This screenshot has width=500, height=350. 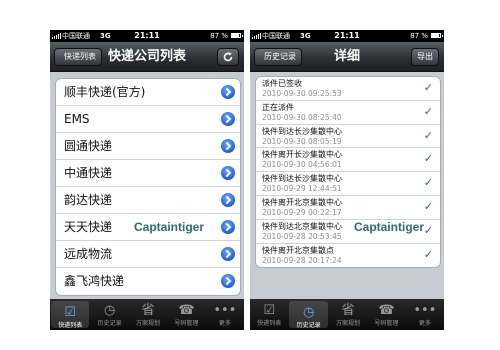 What do you see at coordinates (282, 83) in the screenshot?
I see `entry-status: 派件已签收` at bounding box center [282, 83].